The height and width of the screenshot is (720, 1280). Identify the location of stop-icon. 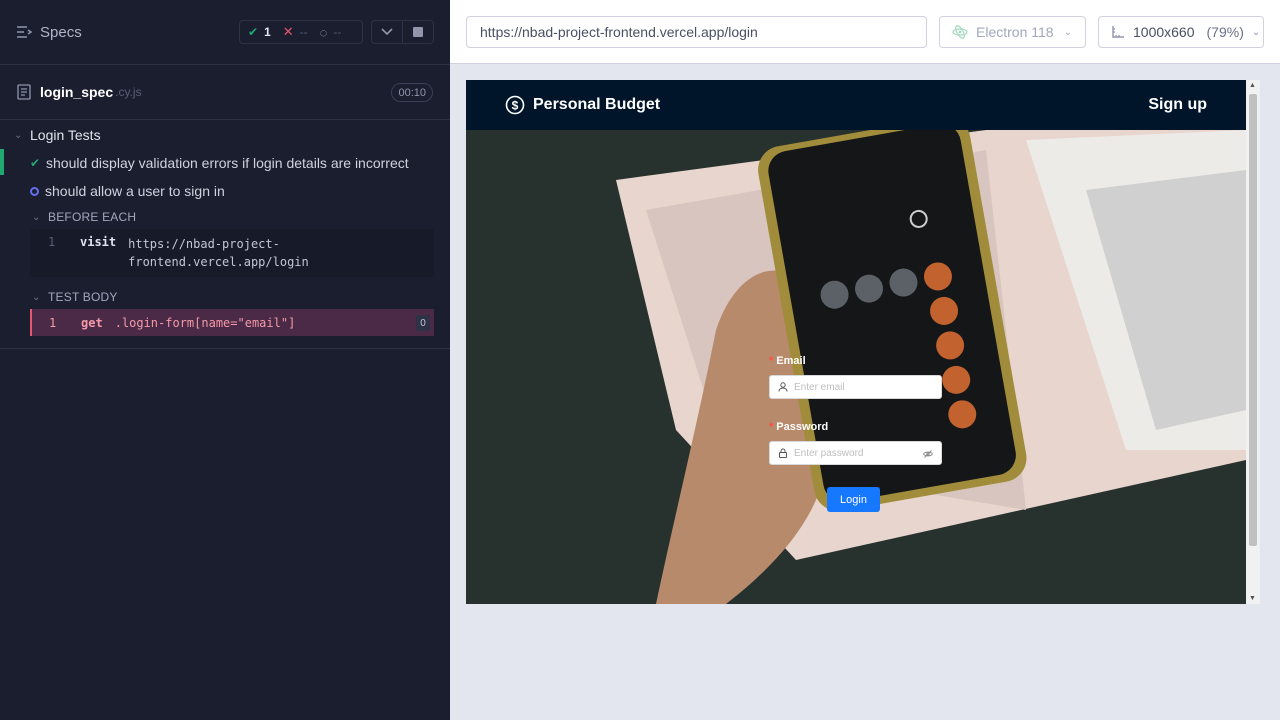
(418, 32).